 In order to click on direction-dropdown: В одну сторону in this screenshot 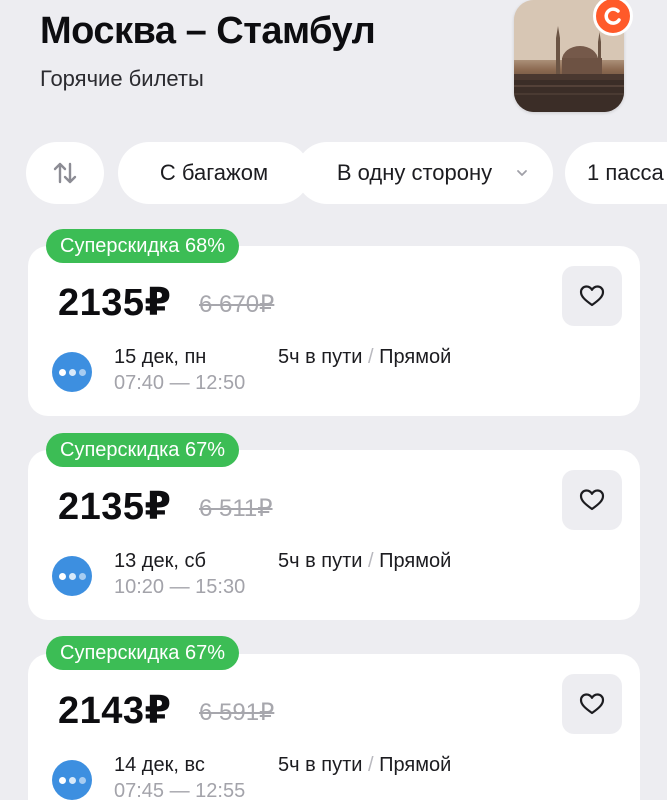, I will do `click(424, 173)`.